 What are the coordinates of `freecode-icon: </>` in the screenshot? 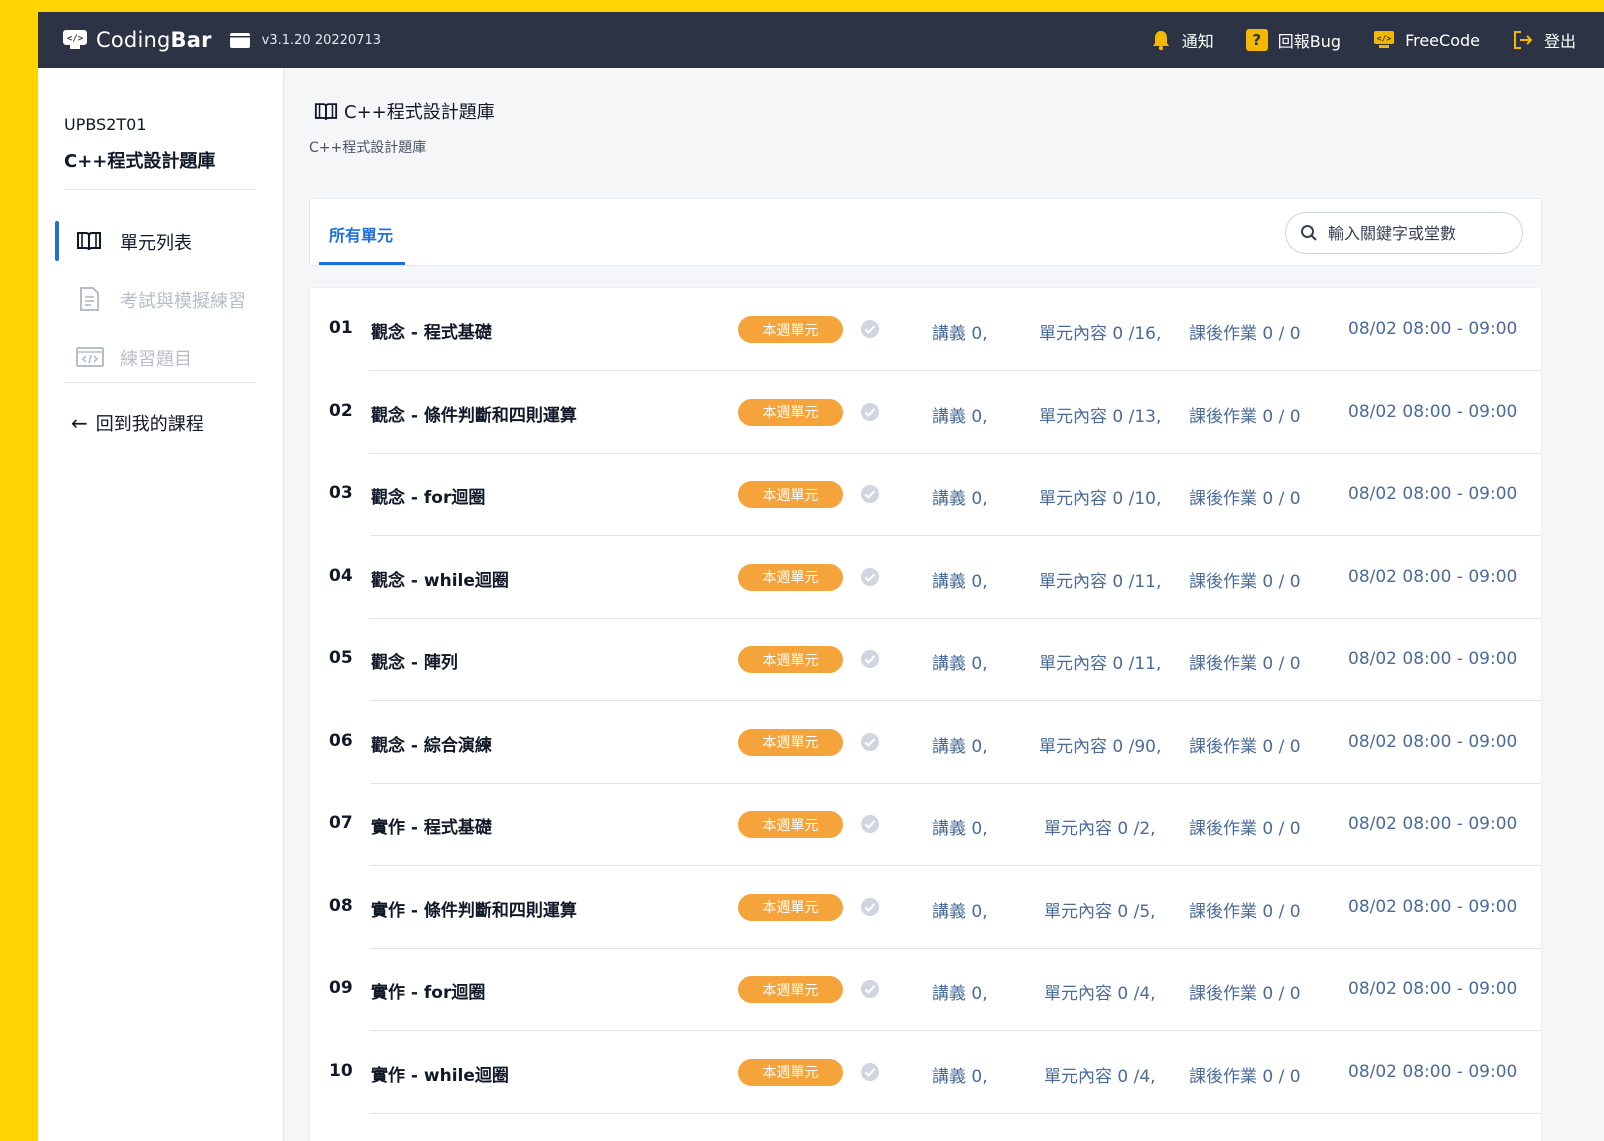 It's located at (1384, 39).